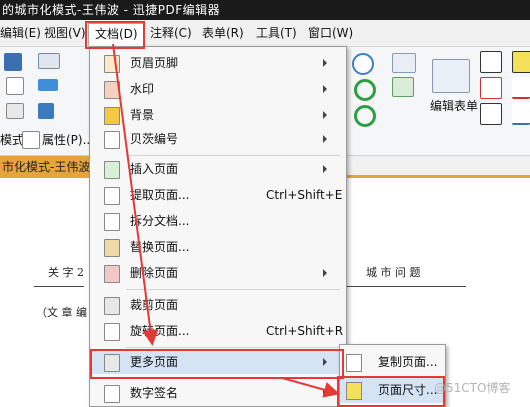 The height and width of the screenshot is (407, 530). I want to click on crop-page-icon, so click(112, 306).